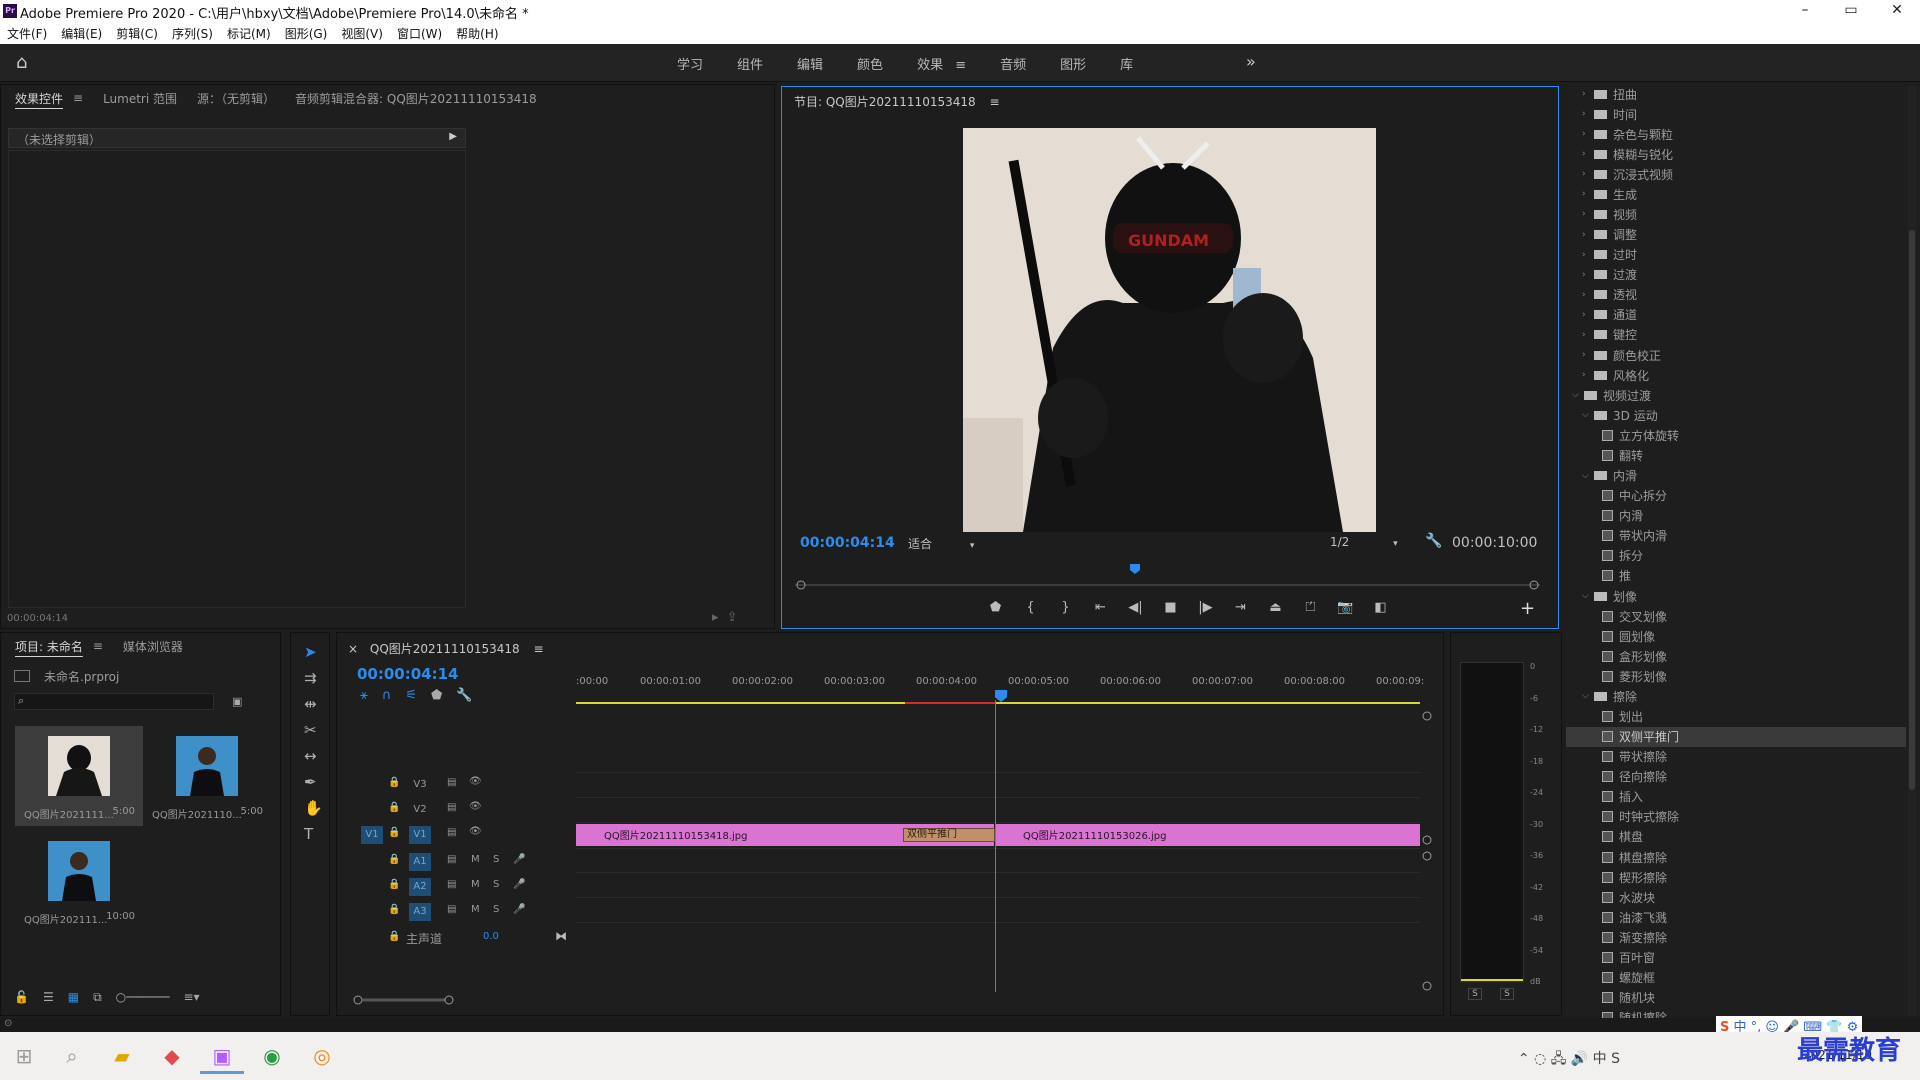 The width and height of the screenshot is (1920, 1080). I want to click on selection-tool-icon: ➤, so click(310, 652).